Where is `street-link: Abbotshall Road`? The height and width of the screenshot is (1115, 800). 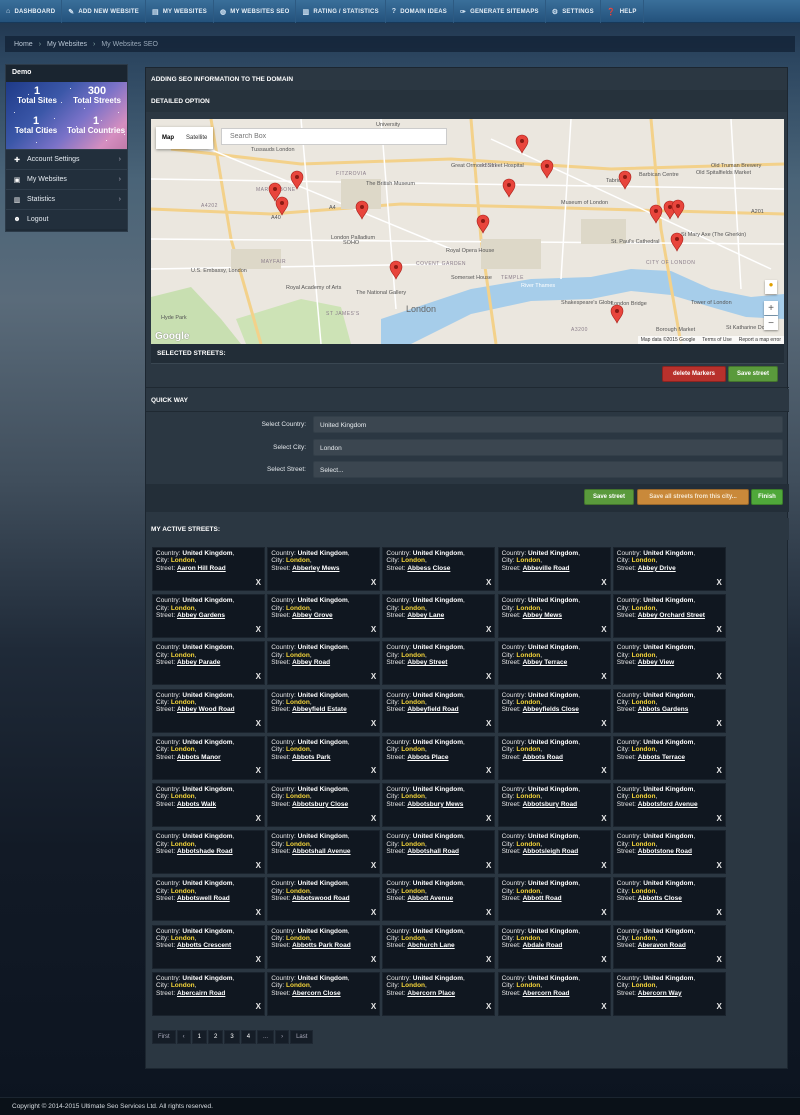 street-link: Abbotshall Road is located at coordinates (433, 851).